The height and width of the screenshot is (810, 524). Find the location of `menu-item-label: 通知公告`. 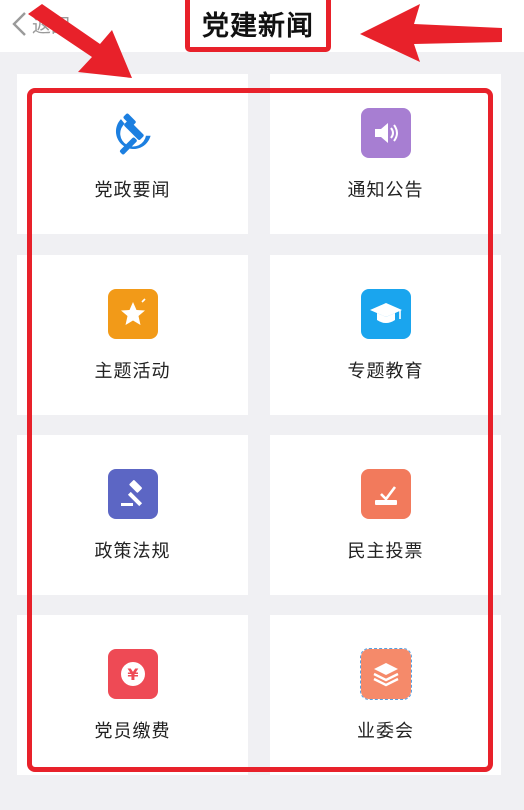

menu-item-label: 通知公告 is located at coordinates (385, 190).